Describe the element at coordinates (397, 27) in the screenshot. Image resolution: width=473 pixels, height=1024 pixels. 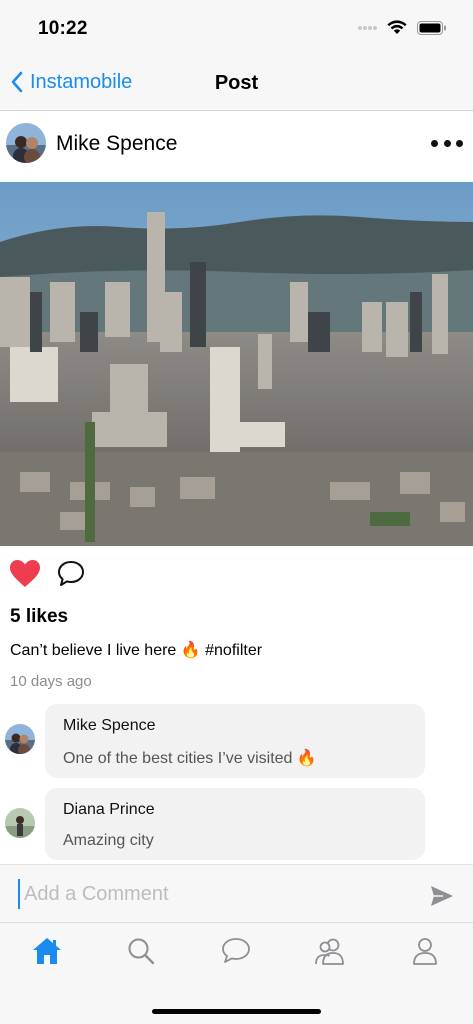
I see `wifi-icon` at that location.